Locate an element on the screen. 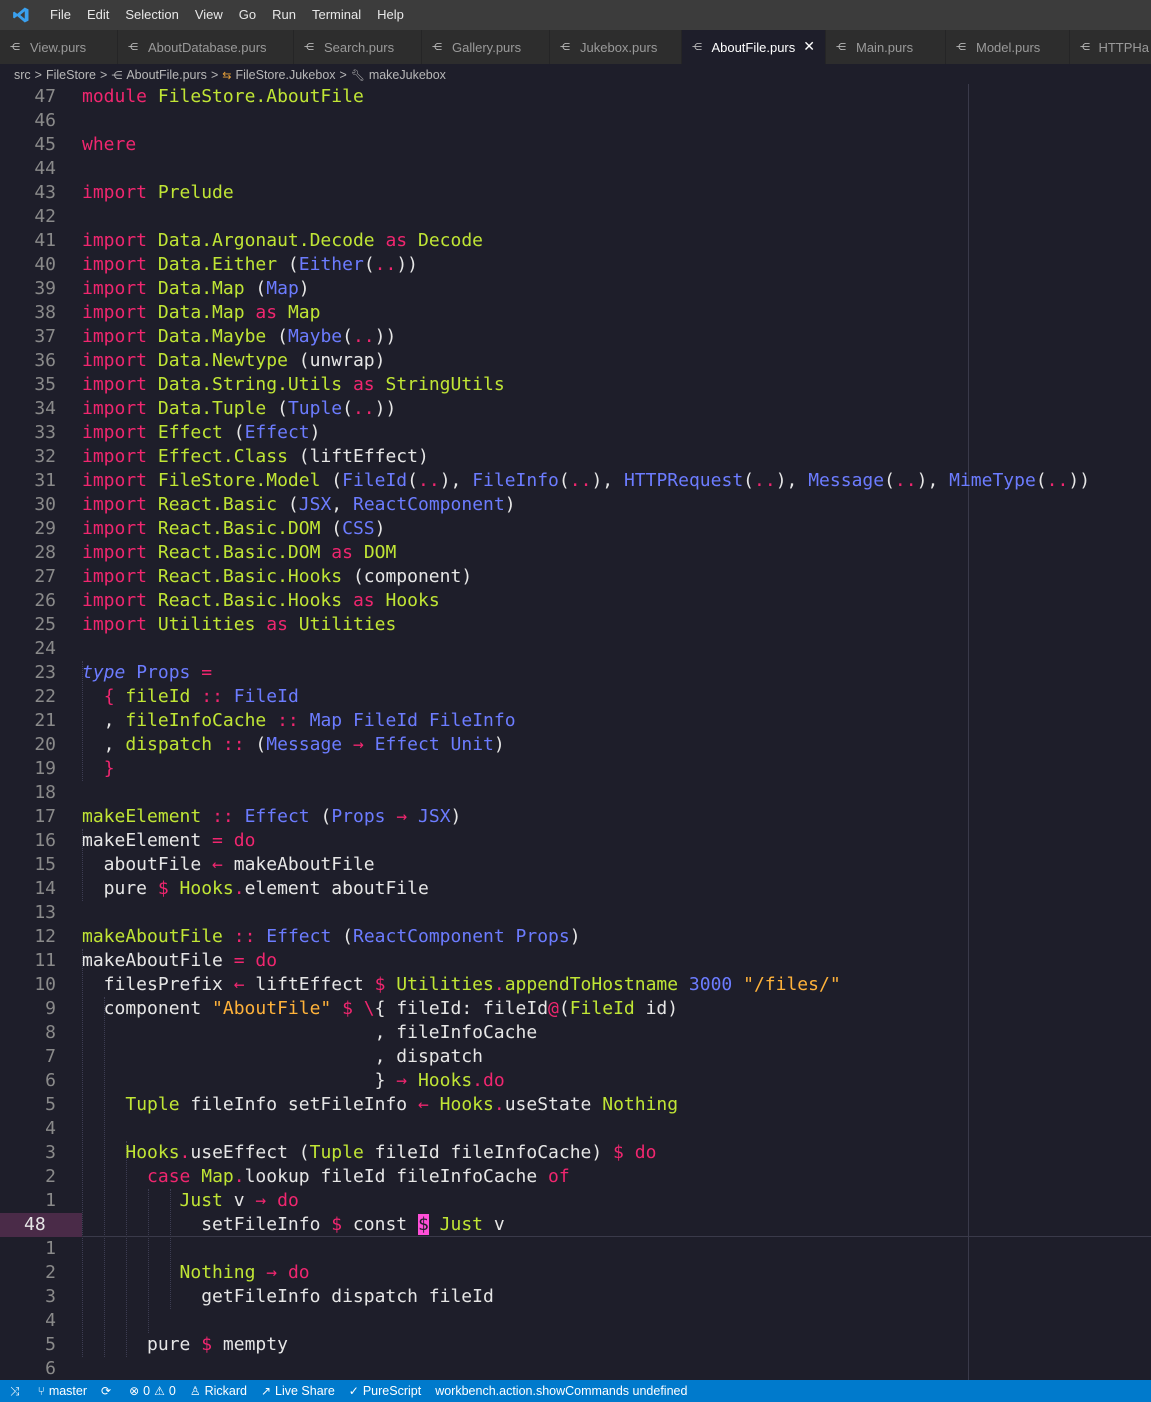 This screenshot has width=1151, height=1402. tab-model-purs: ⋲ Model.purs is located at coordinates (1008, 47).